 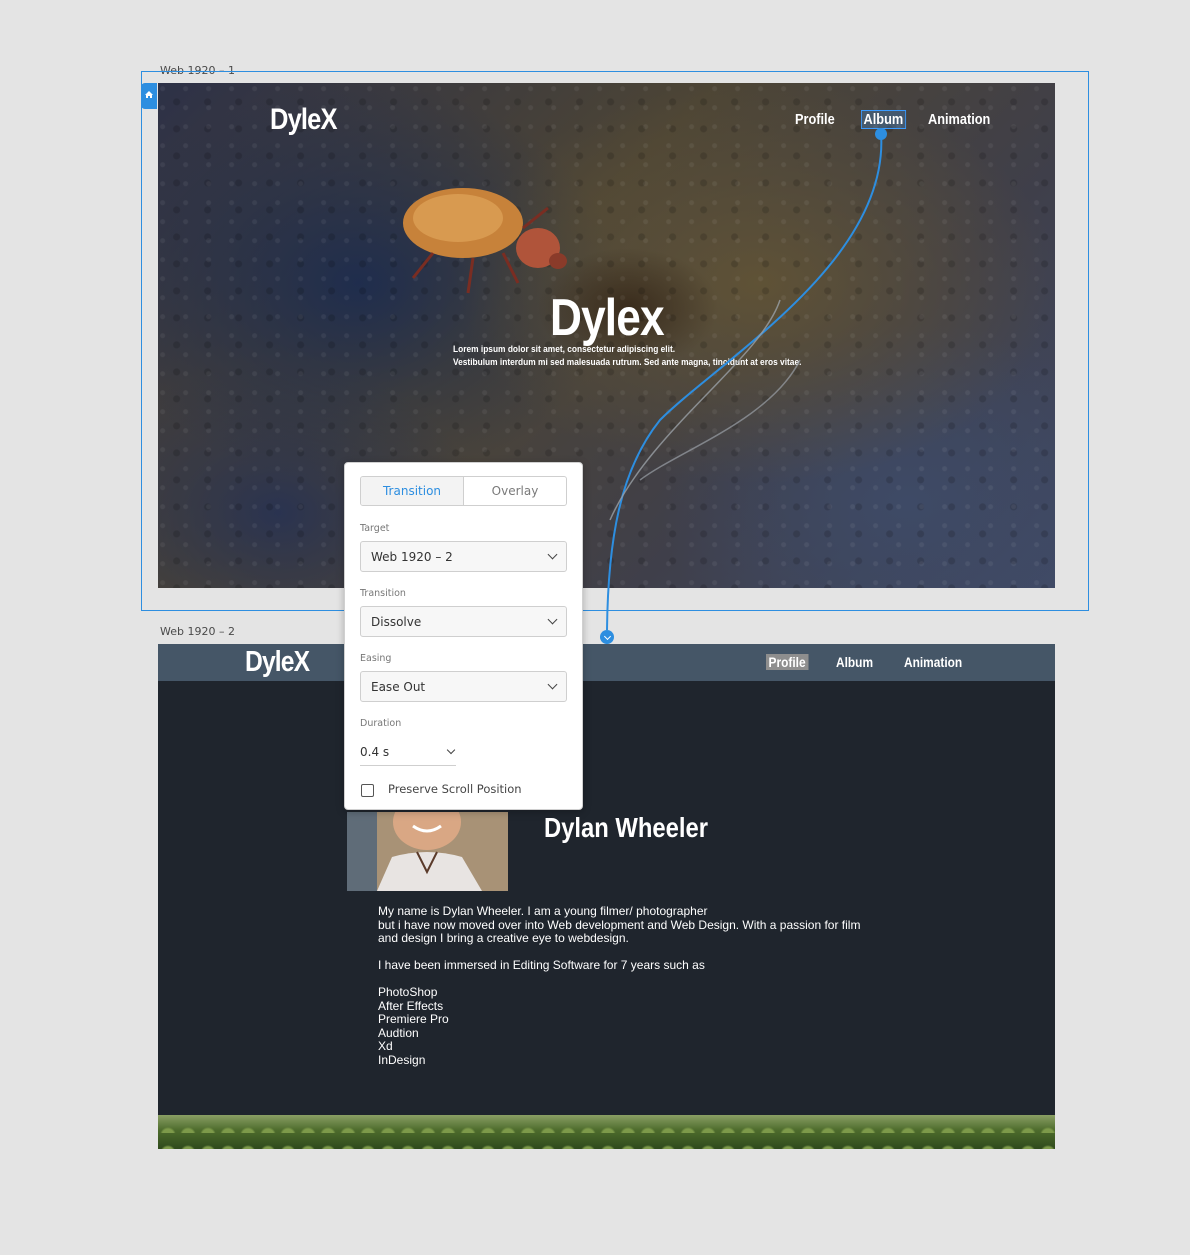 I want to click on tab-overlay: Overlay, so click(x=515, y=491).